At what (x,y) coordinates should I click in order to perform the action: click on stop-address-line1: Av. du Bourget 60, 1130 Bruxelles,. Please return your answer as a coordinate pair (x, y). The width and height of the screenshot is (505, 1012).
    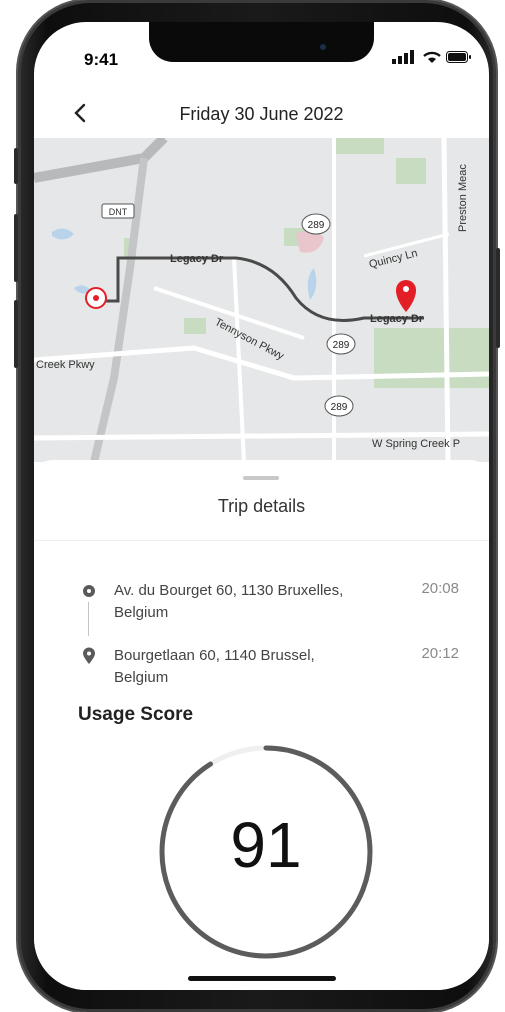
    Looking at the image, I should click on (229, 590).